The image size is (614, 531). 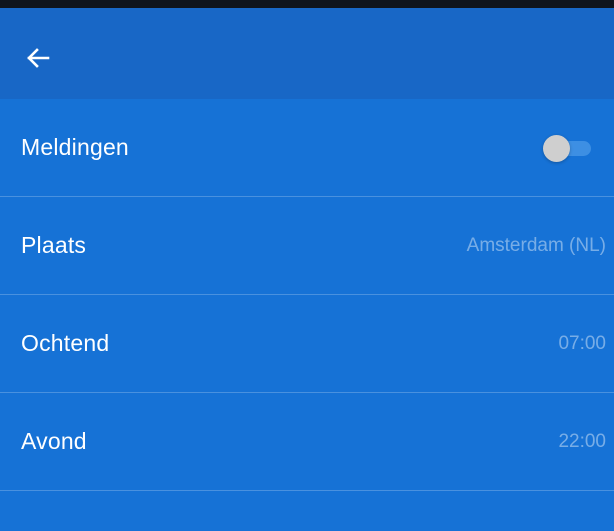 What do you see at coordinates (582, 343) in the screenshot?
I see `setting-value: 07:00` at bounding box center [582, 343].